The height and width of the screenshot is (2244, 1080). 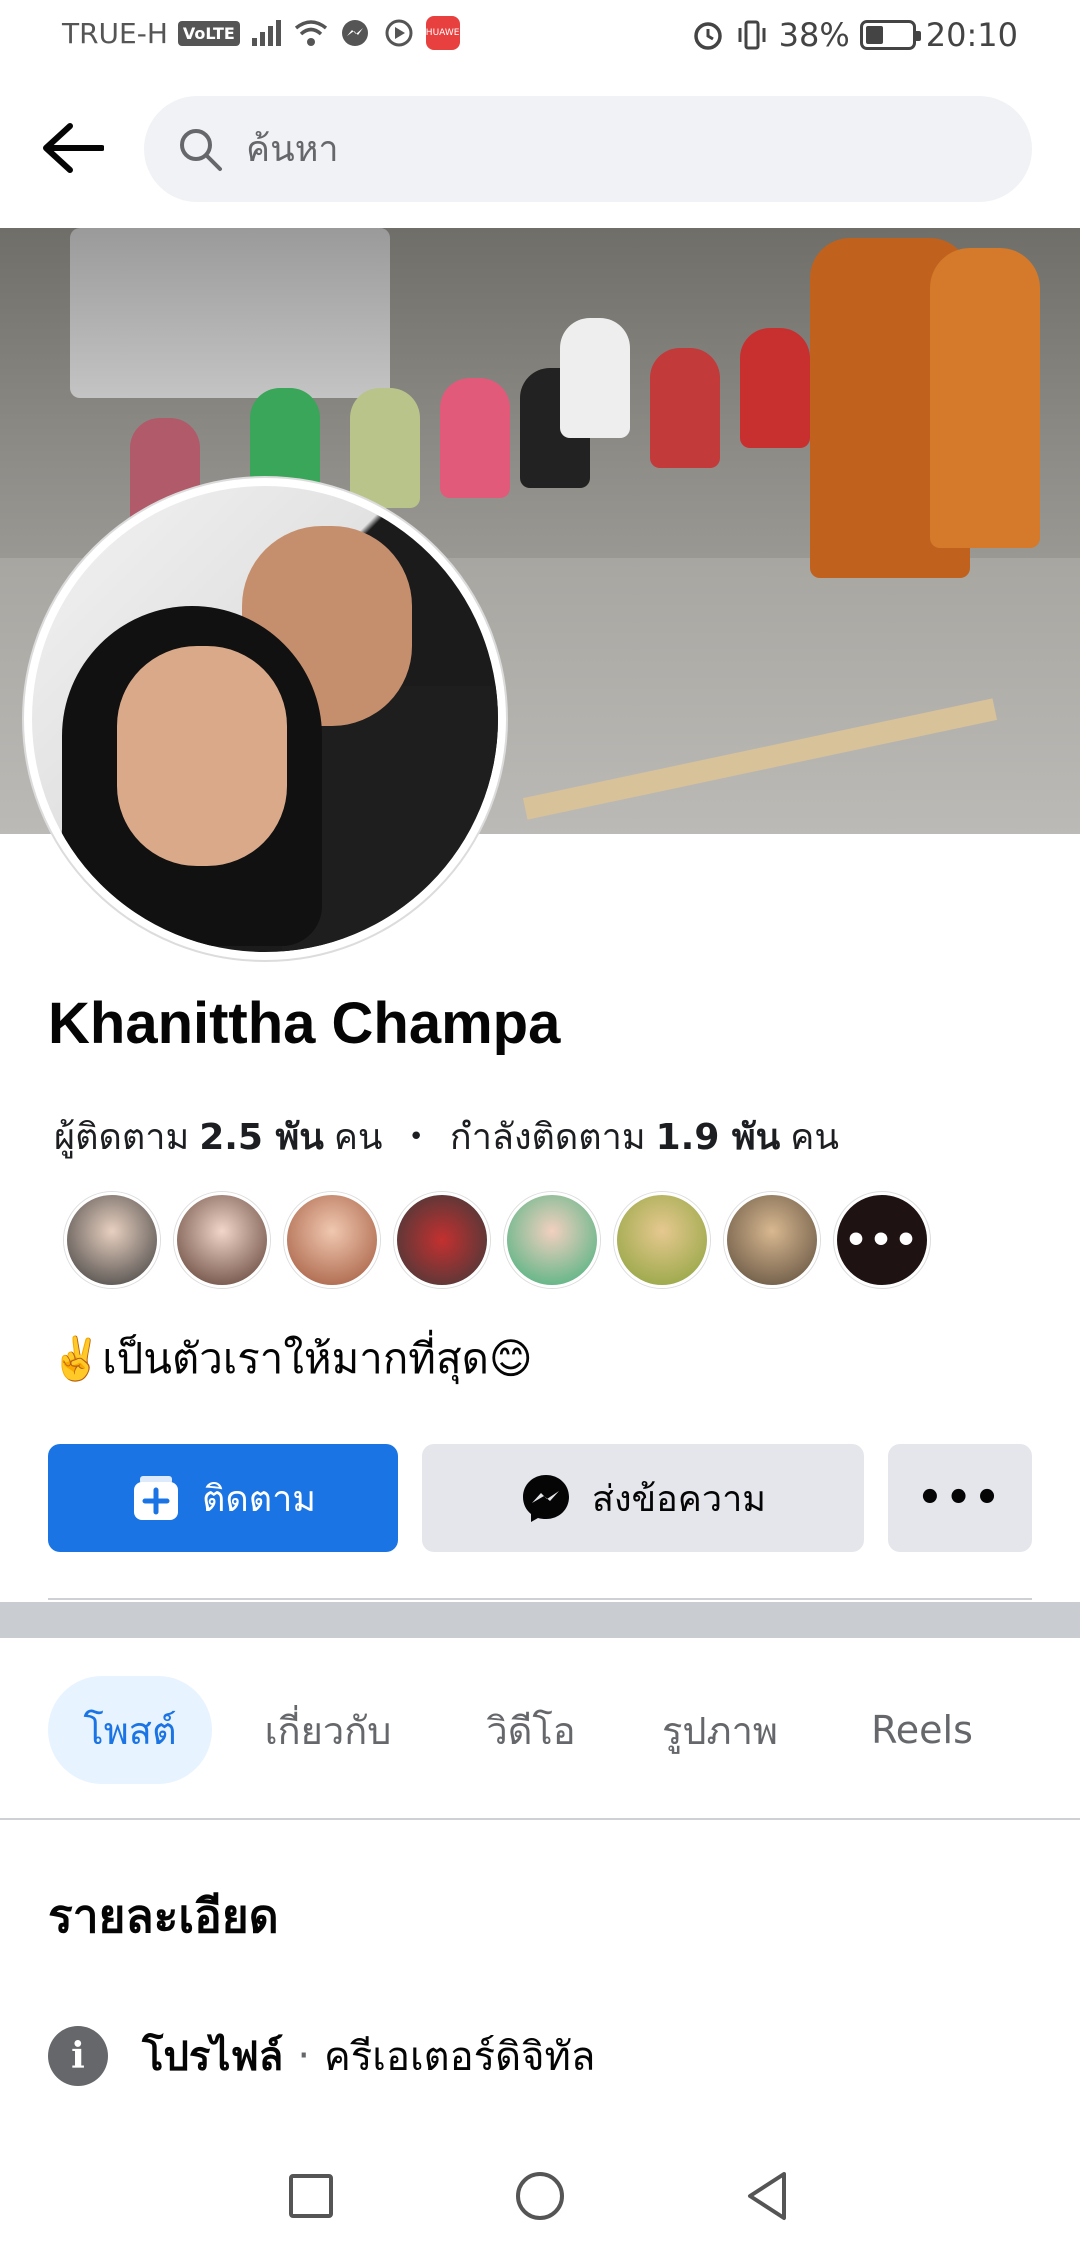 I want to click on more-friends-button: •••, so click(x=882, y=1240).